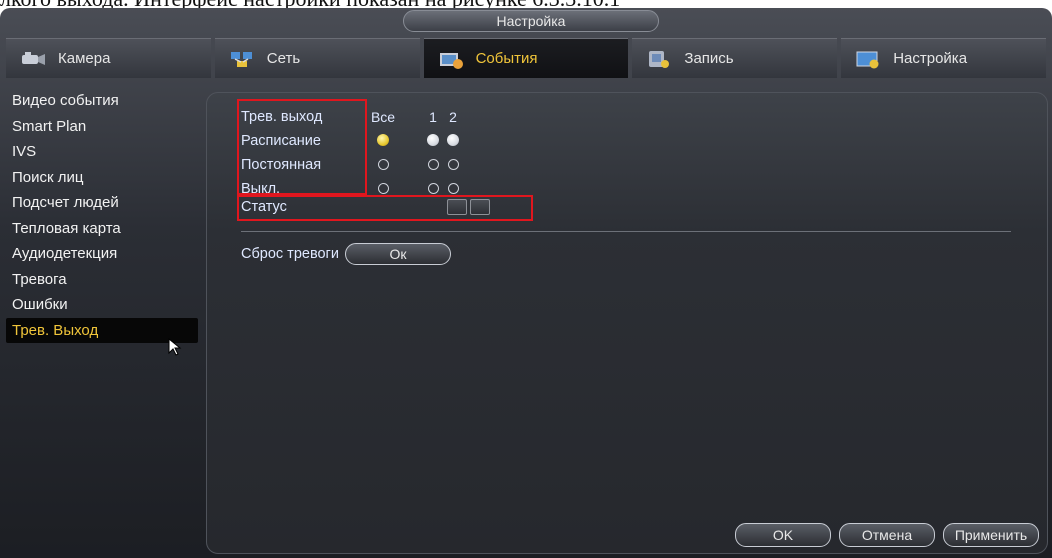  Describe the element at coordinates (33, 58) in the screenshot. I see `camera-icon` at that location.